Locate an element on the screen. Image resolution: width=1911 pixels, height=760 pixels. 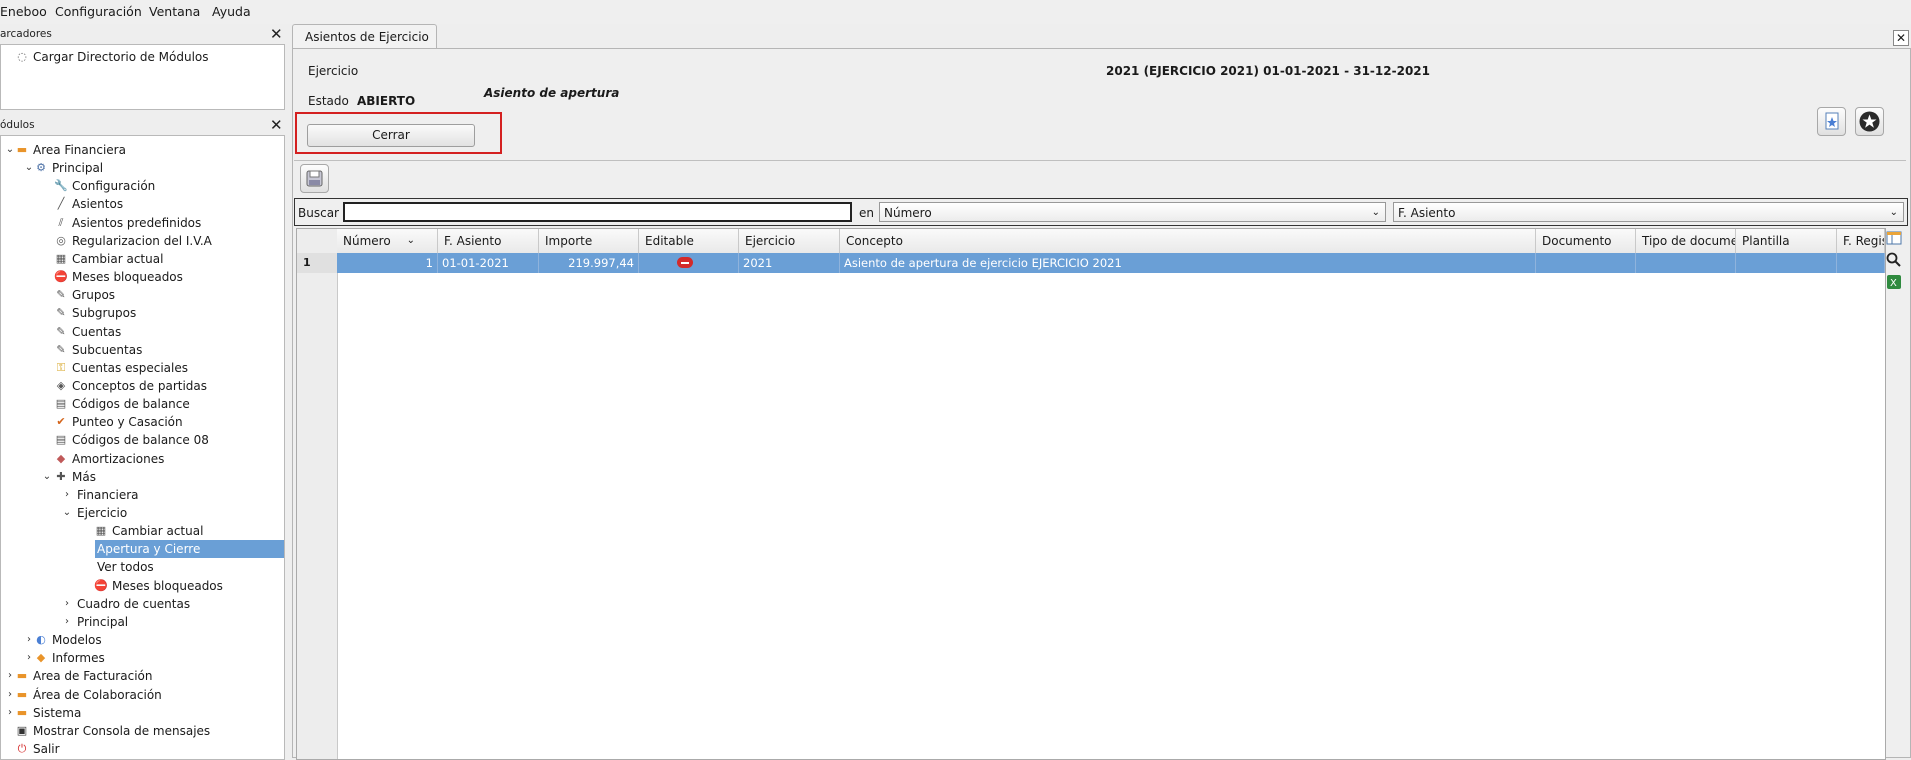
column-header-concepto: Concepto is located at coordinates (1188, 241).